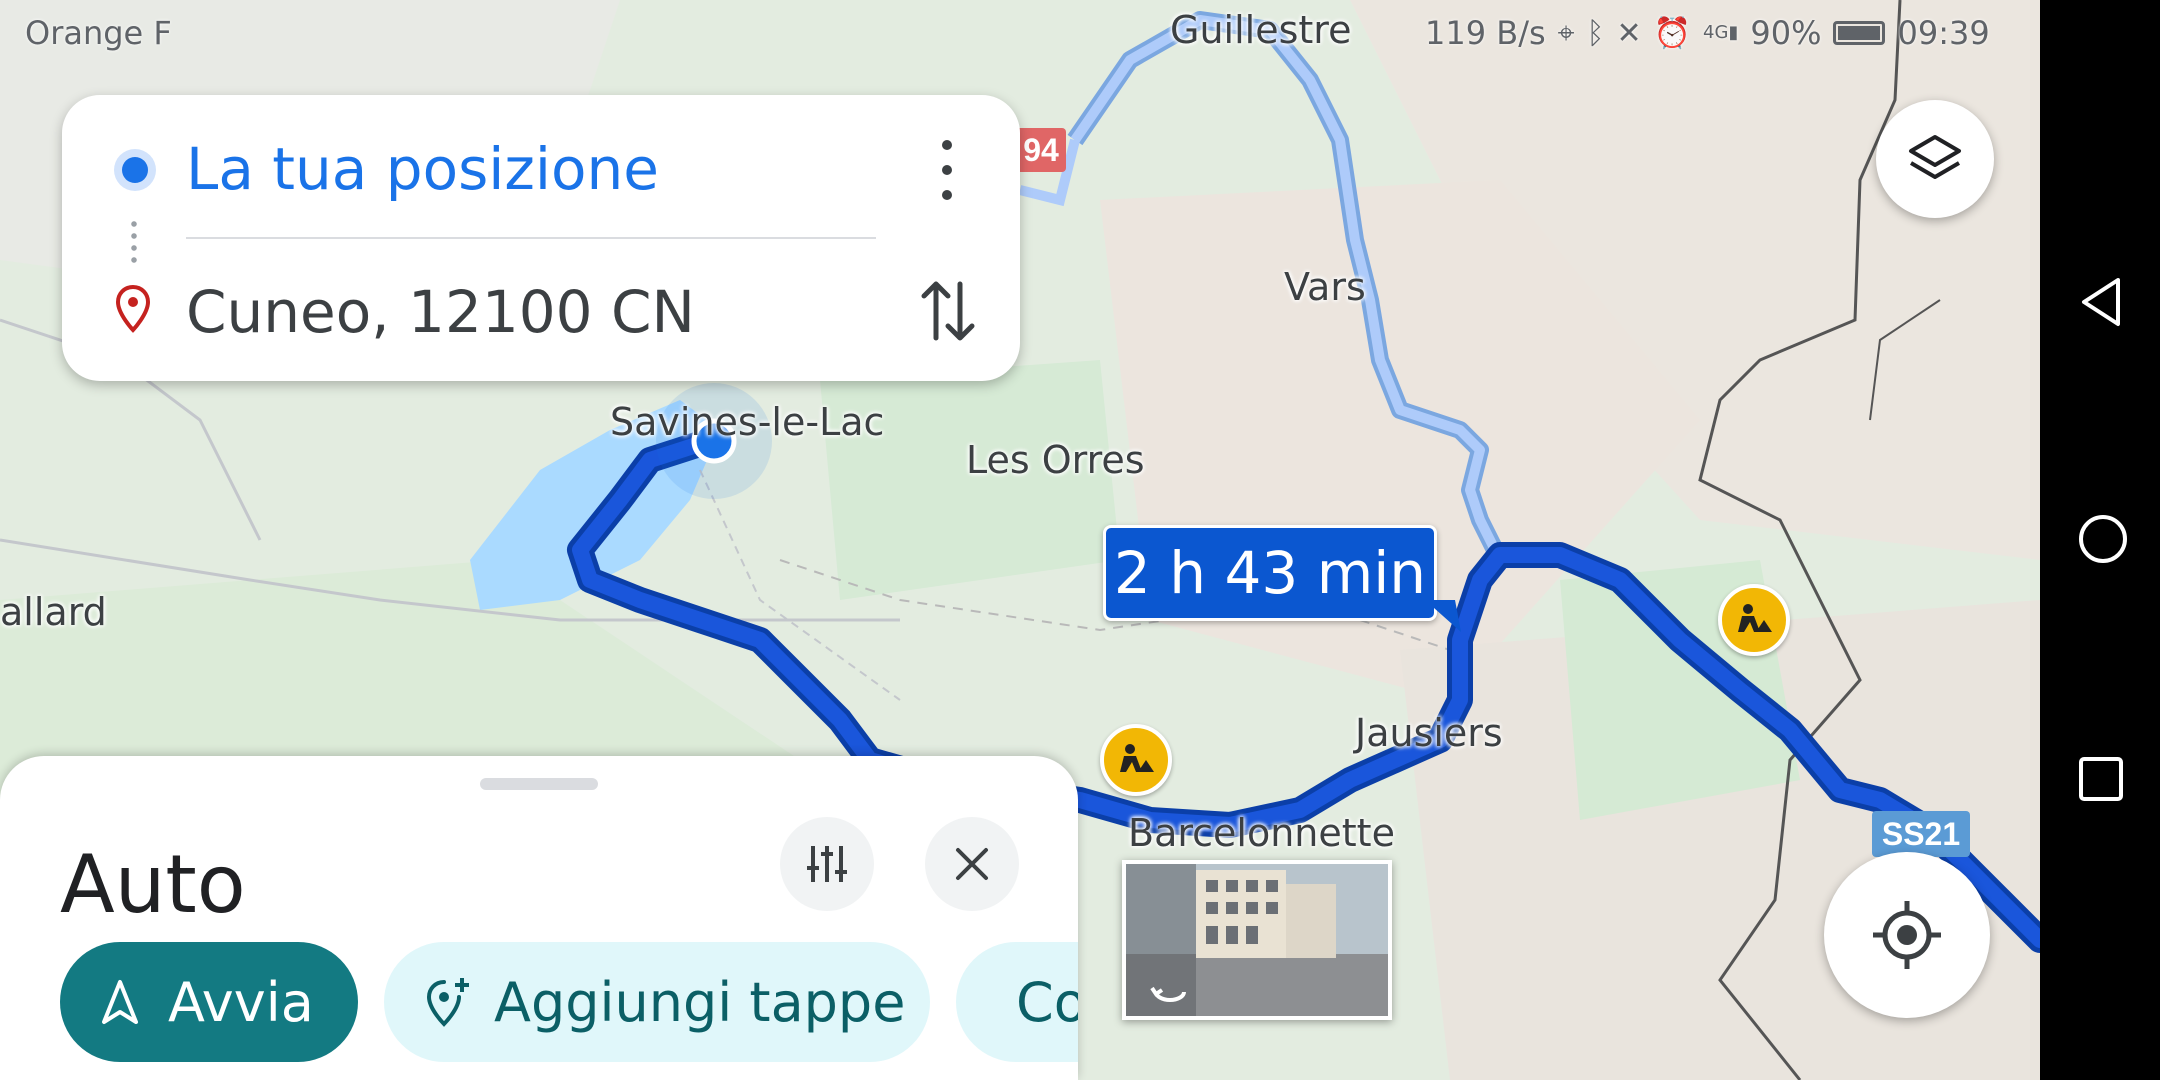 This screenshot has height=1080, width=2160. What do you see at coordinates (1721, 32) in the screenshot?
I see `signal-icon: 4G▮` at bounding box center [1721, 32].